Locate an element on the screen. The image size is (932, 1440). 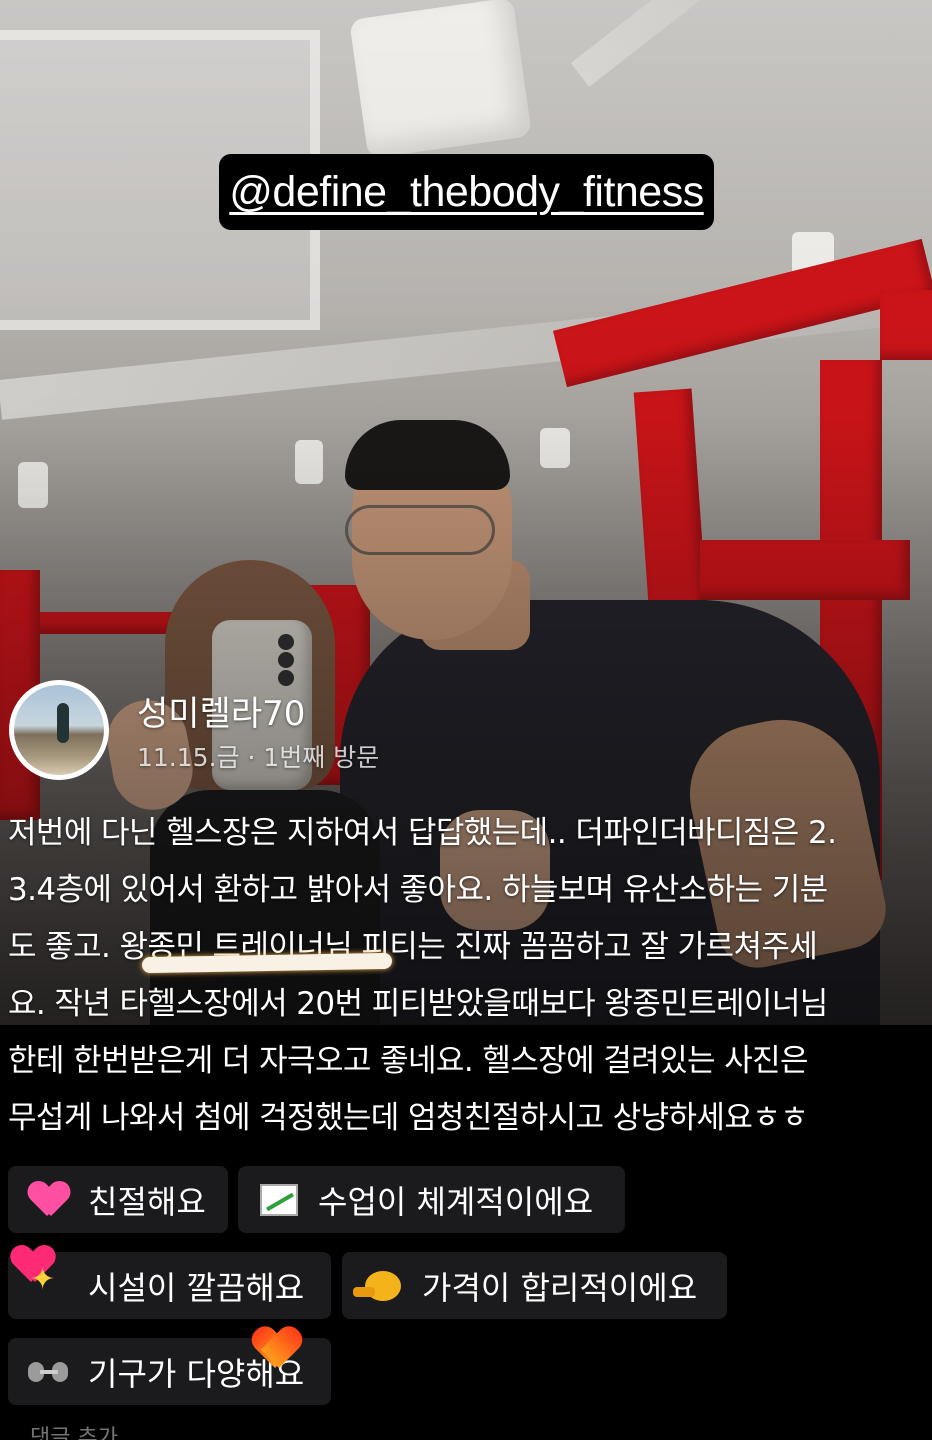
mention-sticker: @define_thebody_fitness is located at coordinates (466, 192).